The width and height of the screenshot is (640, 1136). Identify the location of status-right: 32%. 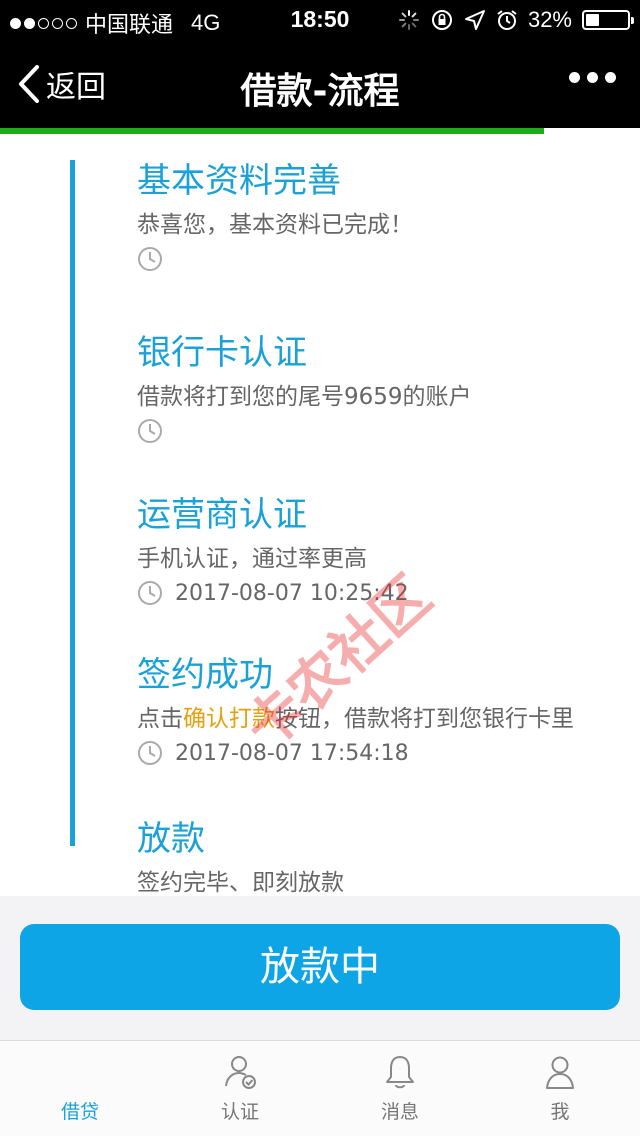
(516, 20).